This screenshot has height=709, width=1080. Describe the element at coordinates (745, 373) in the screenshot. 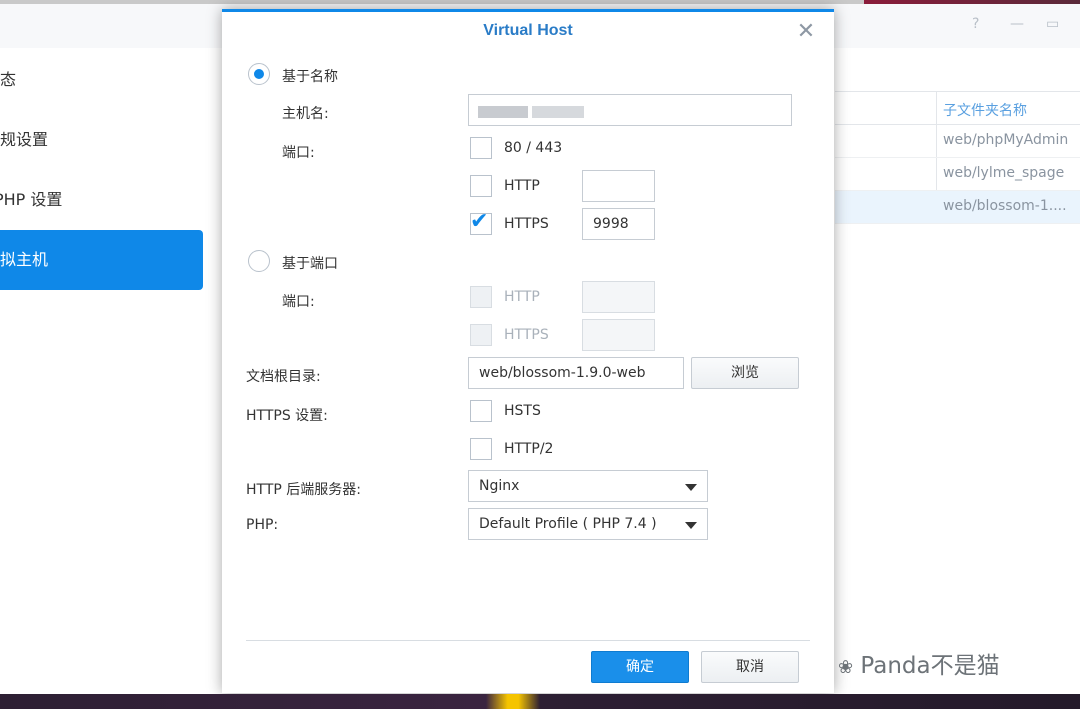

I see `browse-button: 浏览` at that location.